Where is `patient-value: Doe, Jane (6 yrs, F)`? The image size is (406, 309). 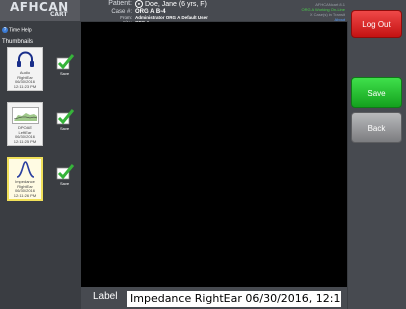
patient-value: Doe, Jane (6 yrs, F) is located at coordinates (176, 4).